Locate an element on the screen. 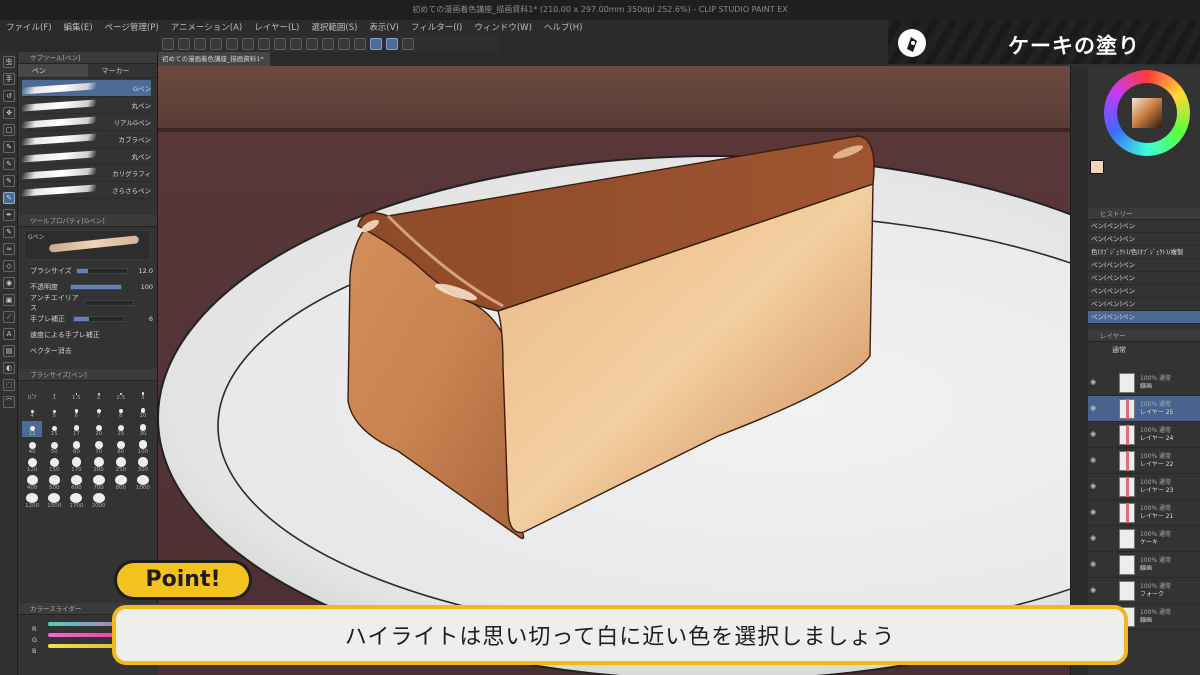 Image resolution: width=1200 pixels, height=675 pixels. eraser-tool-icon: ◇ is located at coordinates (9, 266).